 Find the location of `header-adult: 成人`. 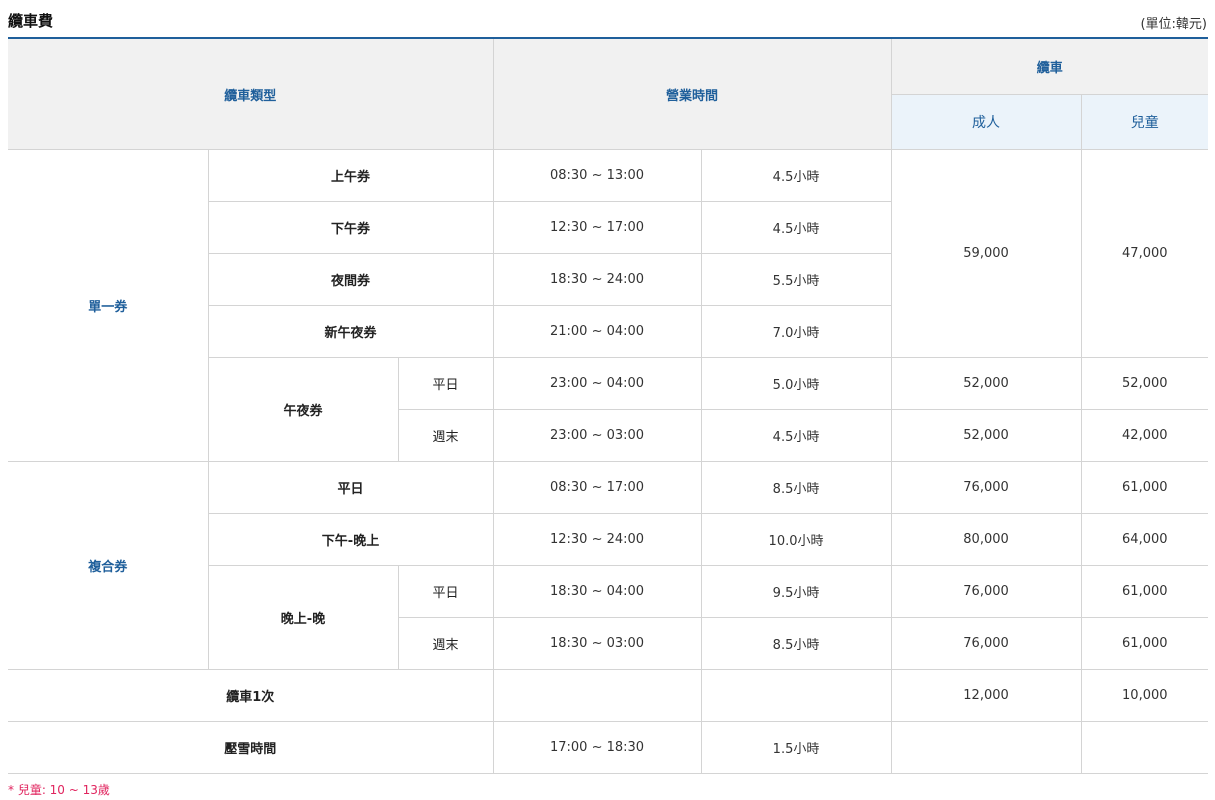

header-adult: 成人 is located at coordinates (986, 122).